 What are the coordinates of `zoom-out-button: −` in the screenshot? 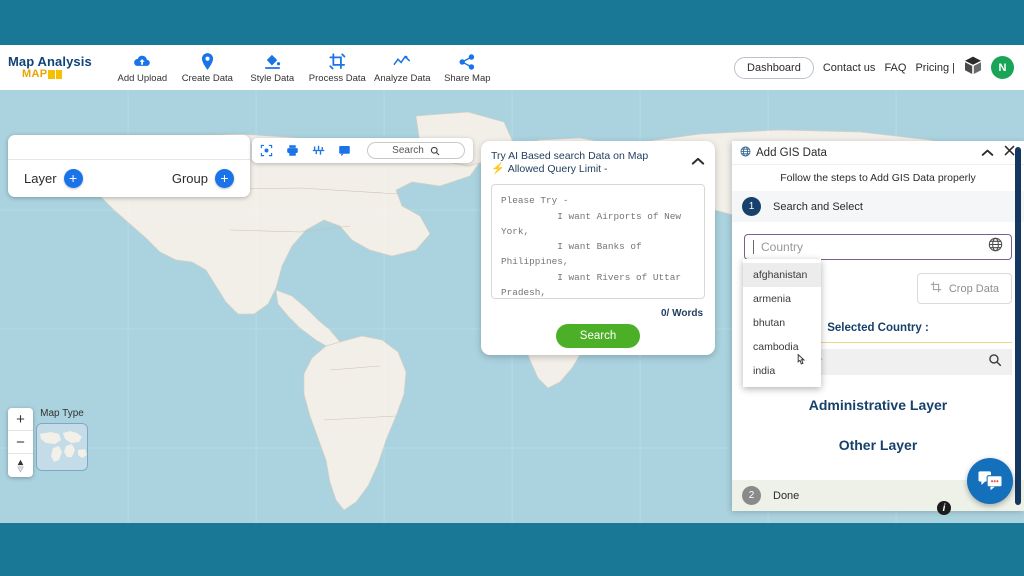 It's located at (20, 442).